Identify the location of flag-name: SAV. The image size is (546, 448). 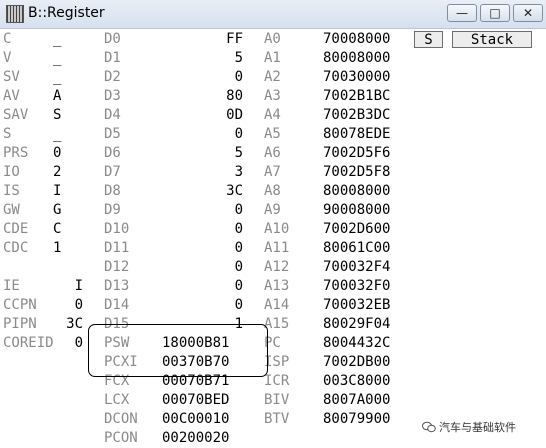
(16, 115).